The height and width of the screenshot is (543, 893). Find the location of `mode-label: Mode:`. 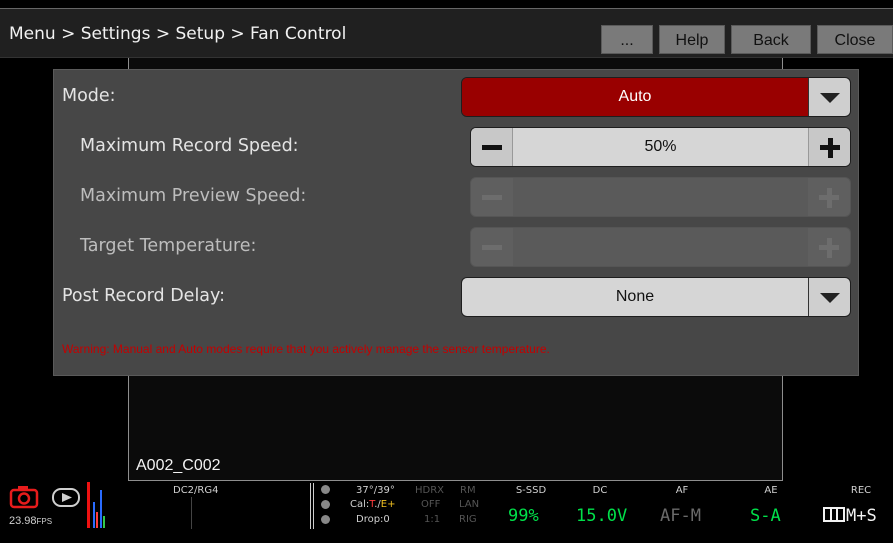

mode-label: Mode: is located at coordinates (89, 96).